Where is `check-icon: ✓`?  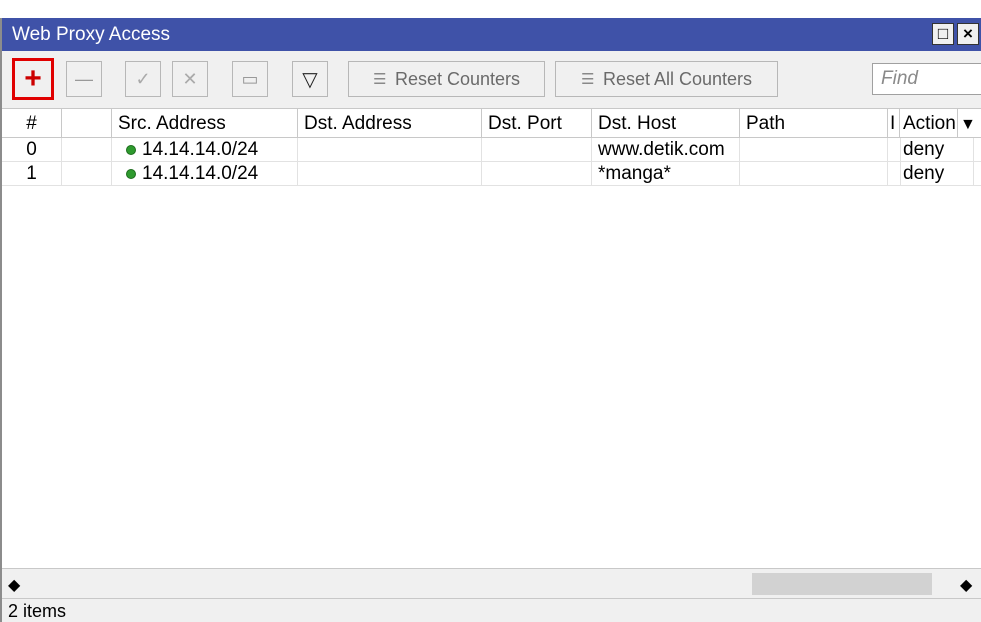
check-icon: ✓ is located at coordinates (143, 78).